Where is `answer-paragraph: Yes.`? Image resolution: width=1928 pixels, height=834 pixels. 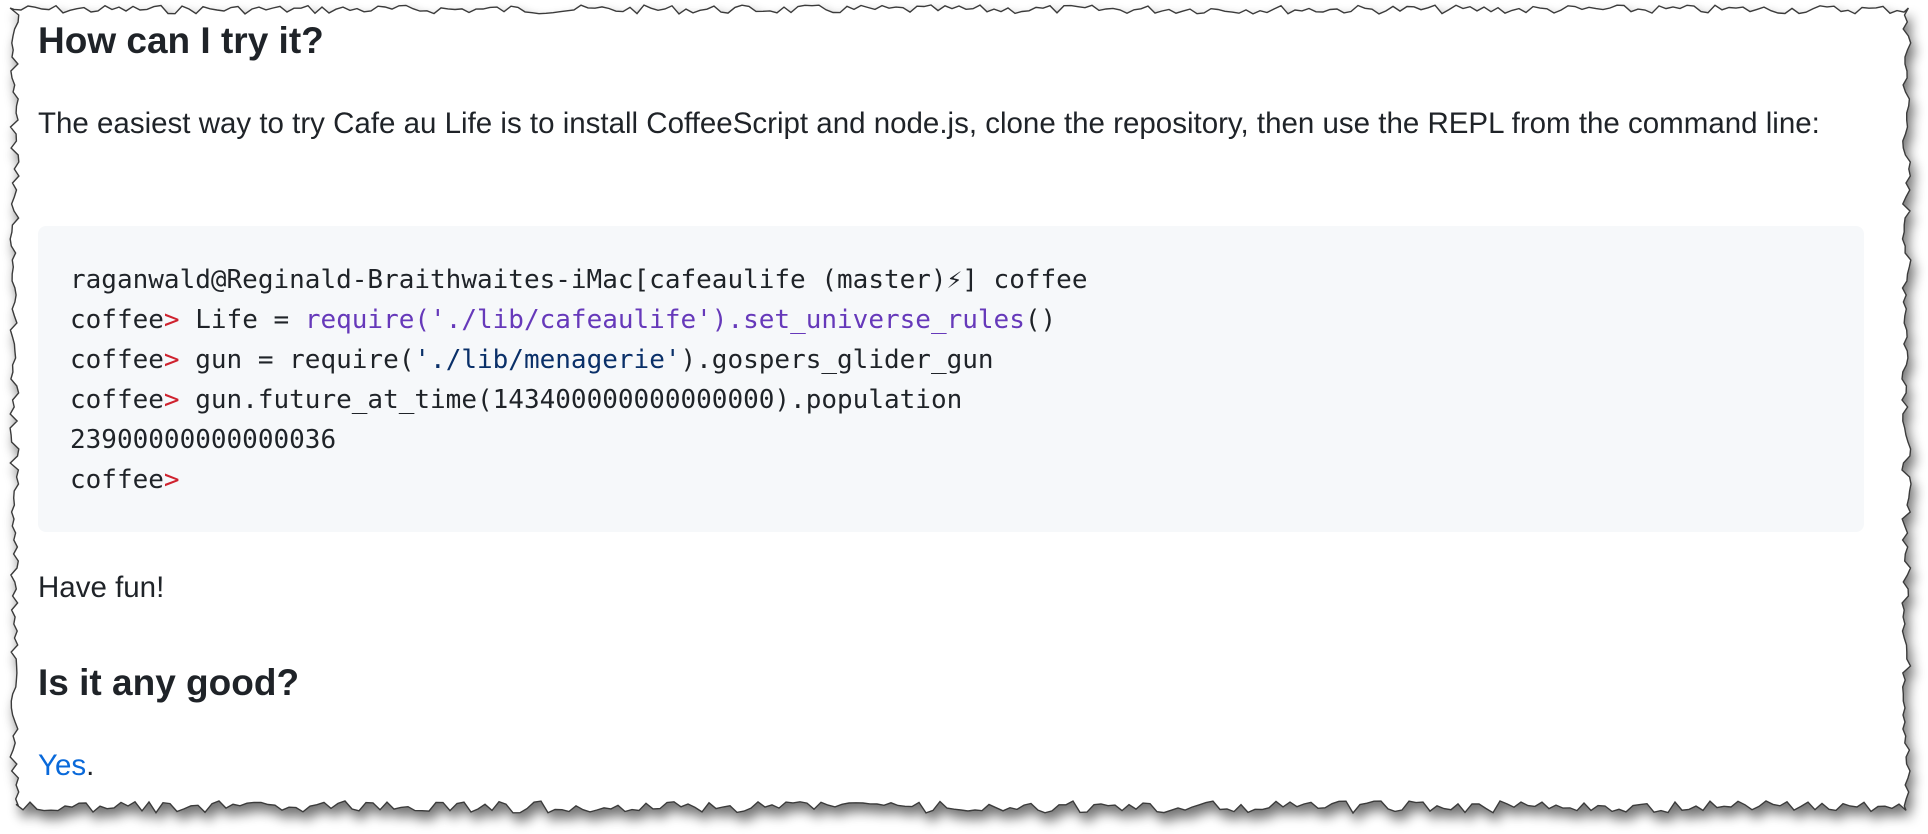 answer-paragraph: Yes. is located at coordinates (66, 766).